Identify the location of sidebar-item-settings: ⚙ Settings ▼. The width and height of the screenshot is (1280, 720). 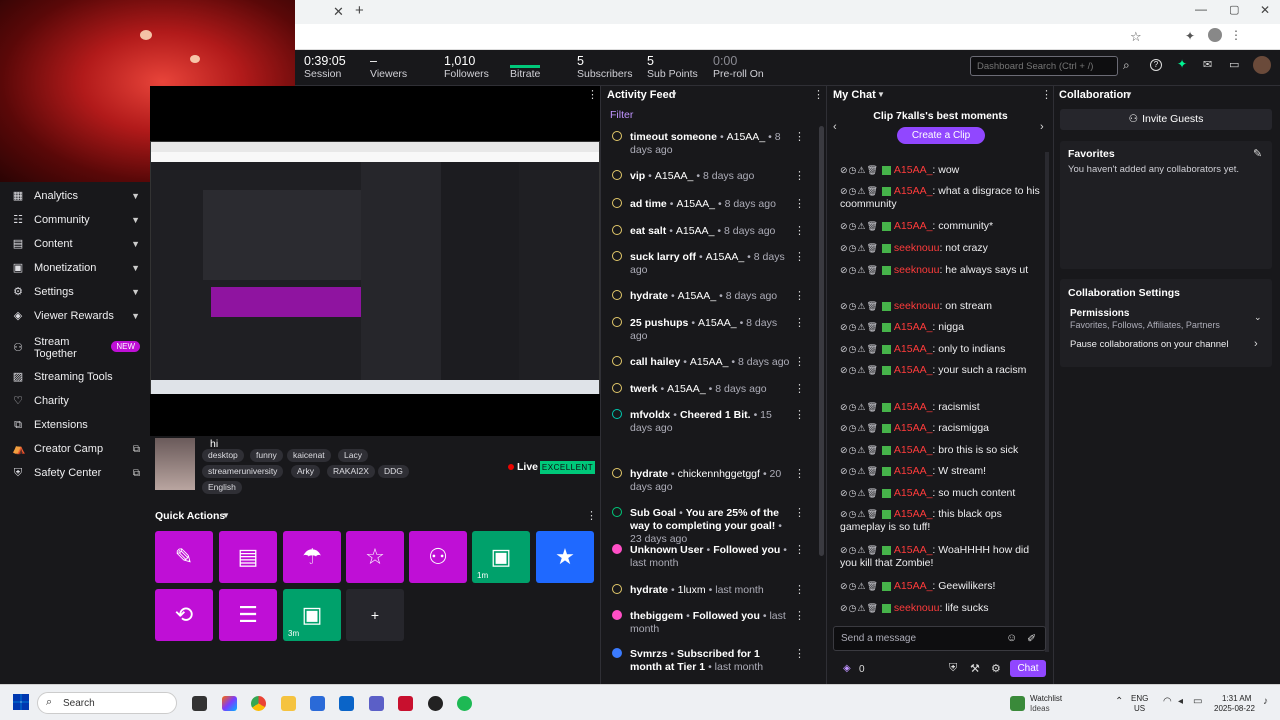
(78, 292).